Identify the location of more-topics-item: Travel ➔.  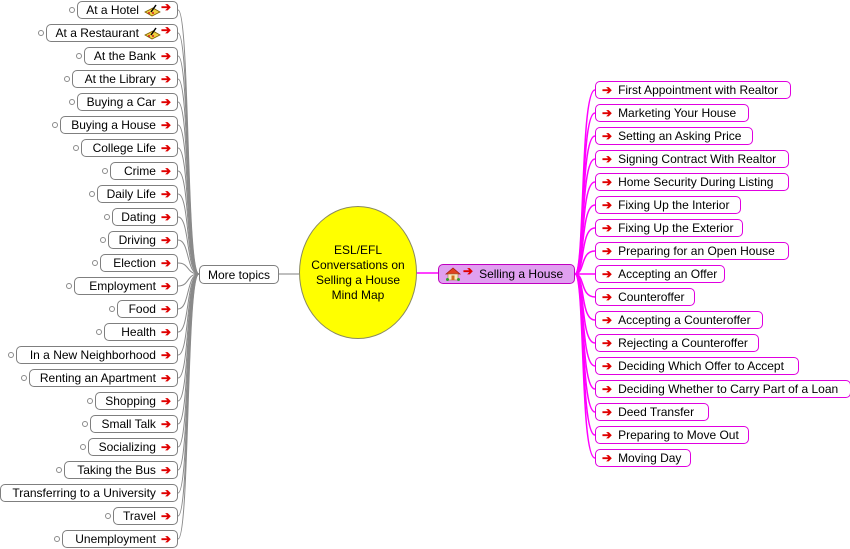
(141, 516).